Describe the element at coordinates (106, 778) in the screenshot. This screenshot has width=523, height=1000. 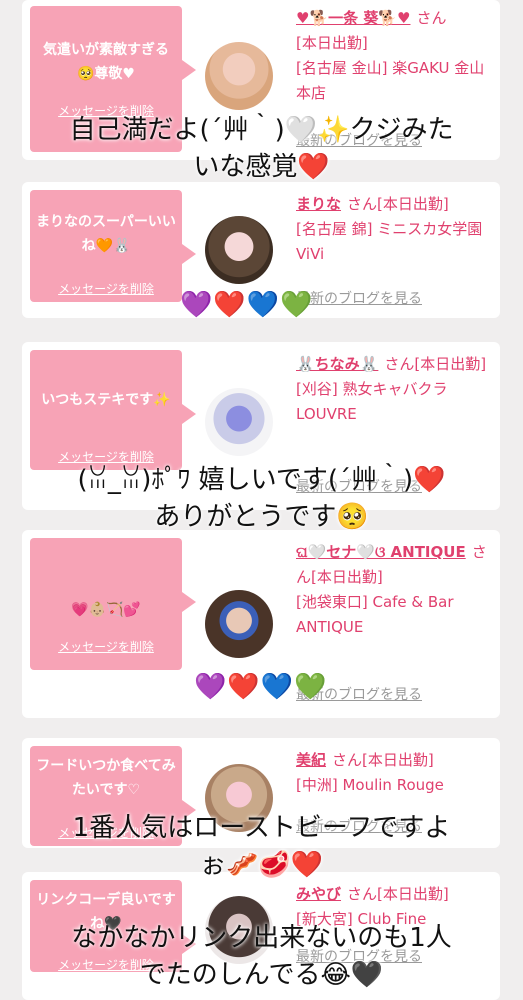
I see `message-text: フードいつか食べてみたいです♡` at that location.